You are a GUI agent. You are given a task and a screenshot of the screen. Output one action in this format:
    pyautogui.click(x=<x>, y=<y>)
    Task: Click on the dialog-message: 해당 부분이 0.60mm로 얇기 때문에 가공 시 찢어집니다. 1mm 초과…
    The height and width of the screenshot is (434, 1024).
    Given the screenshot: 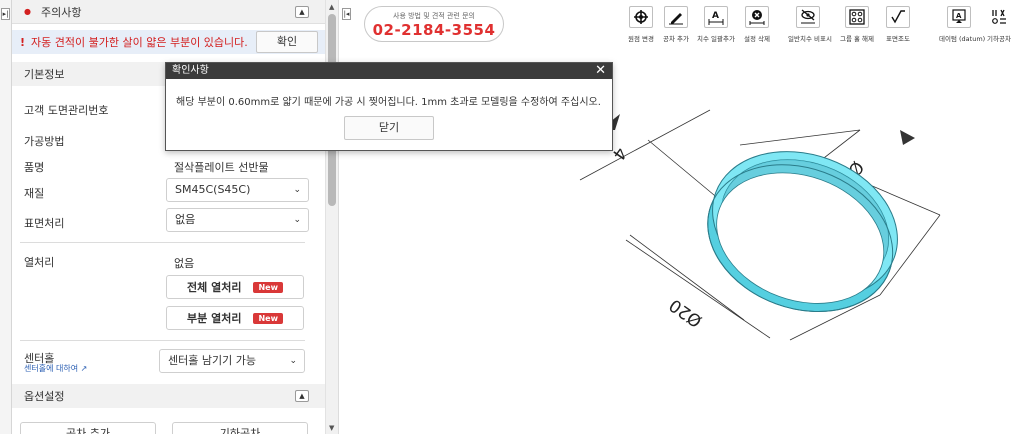 What is the action you would take?
    pyautogui.click(x=388, y=102)
    